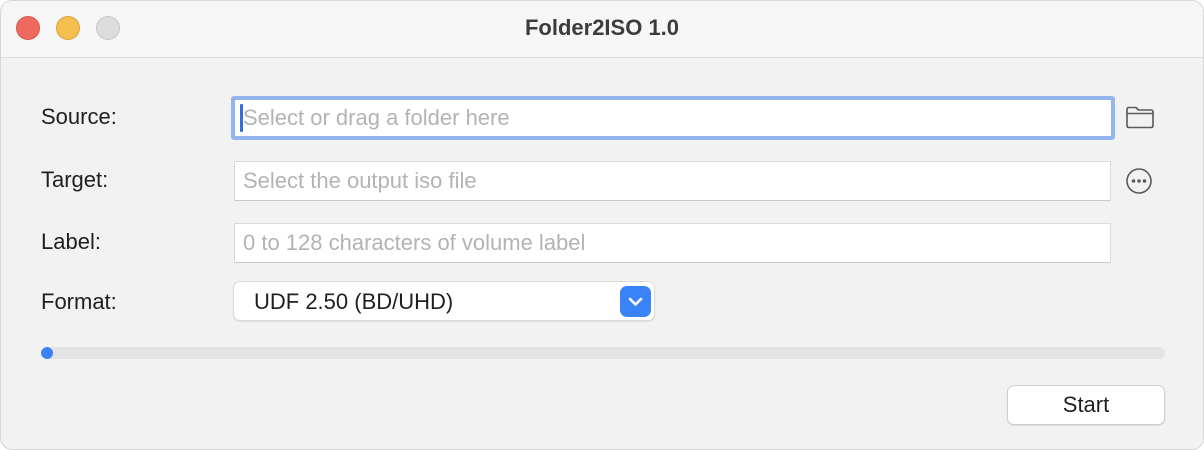  I want to click on target-label: Target:, so click(75, 179).